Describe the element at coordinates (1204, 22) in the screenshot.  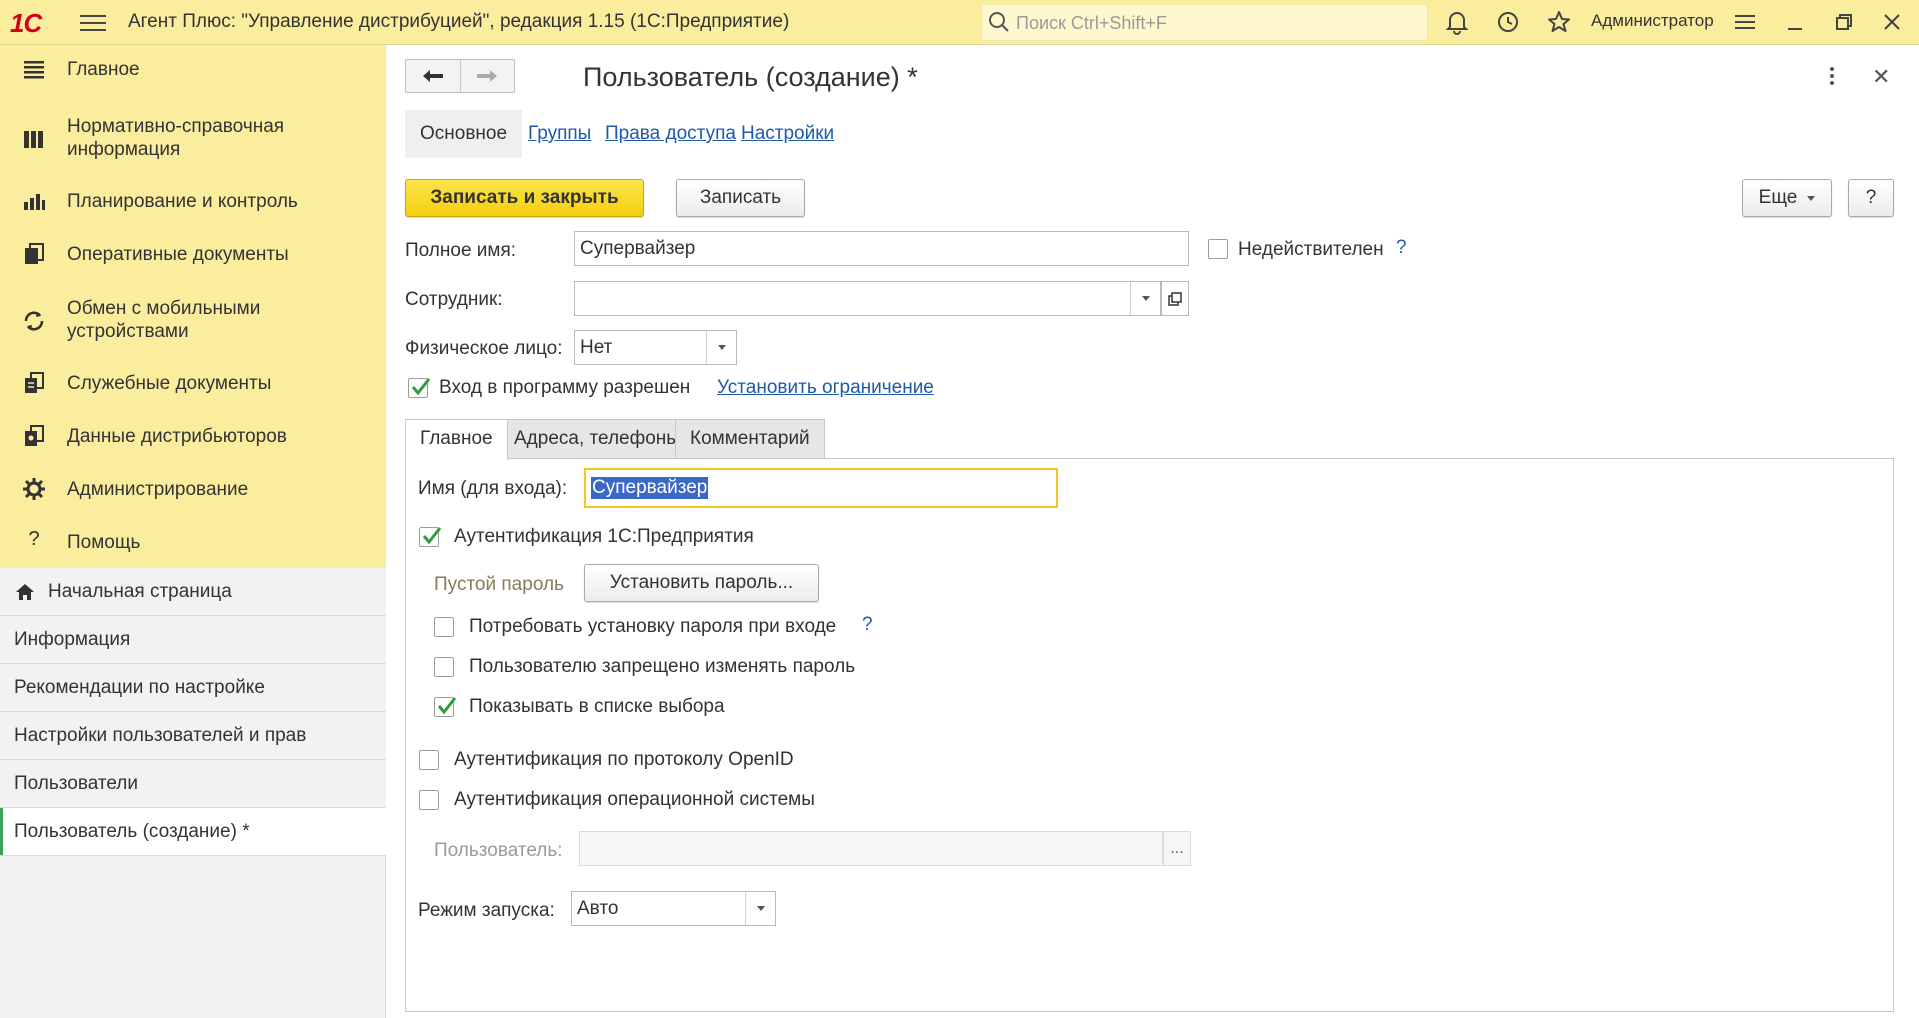
I see `search-input: Поиск Ctrl+Shift+F` at that location.